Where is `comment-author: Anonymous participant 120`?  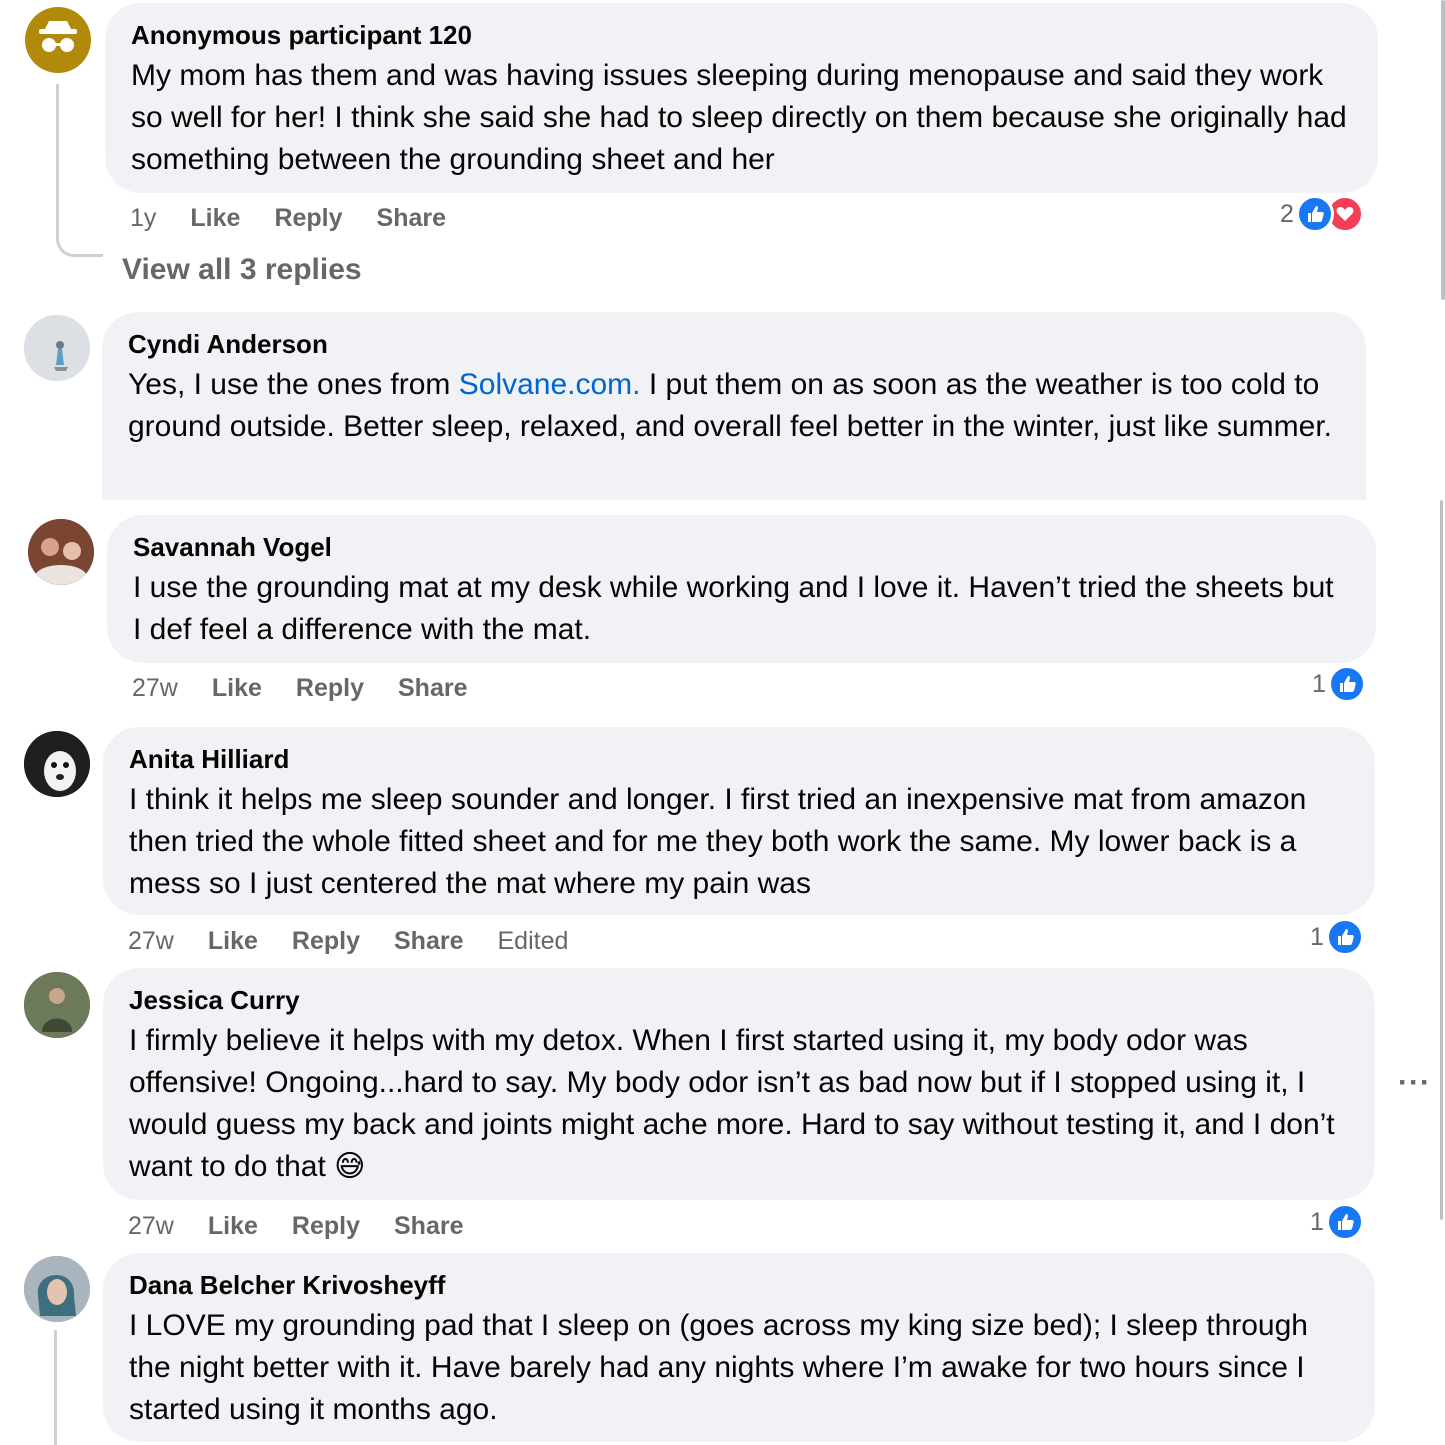
comment-author: Anonymous participant 120 is located at coordinates (741, 35).